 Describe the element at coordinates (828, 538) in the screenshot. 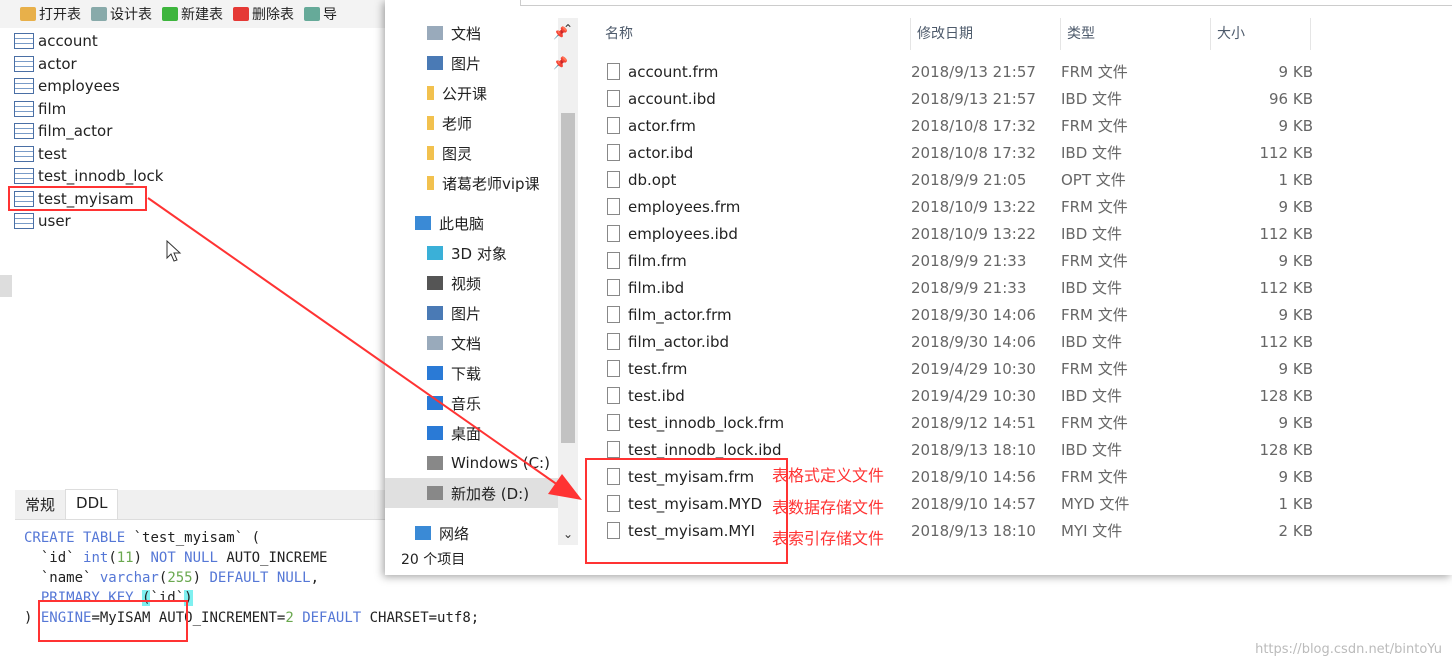

I see `note-index: 表索引存储文件` at that location.